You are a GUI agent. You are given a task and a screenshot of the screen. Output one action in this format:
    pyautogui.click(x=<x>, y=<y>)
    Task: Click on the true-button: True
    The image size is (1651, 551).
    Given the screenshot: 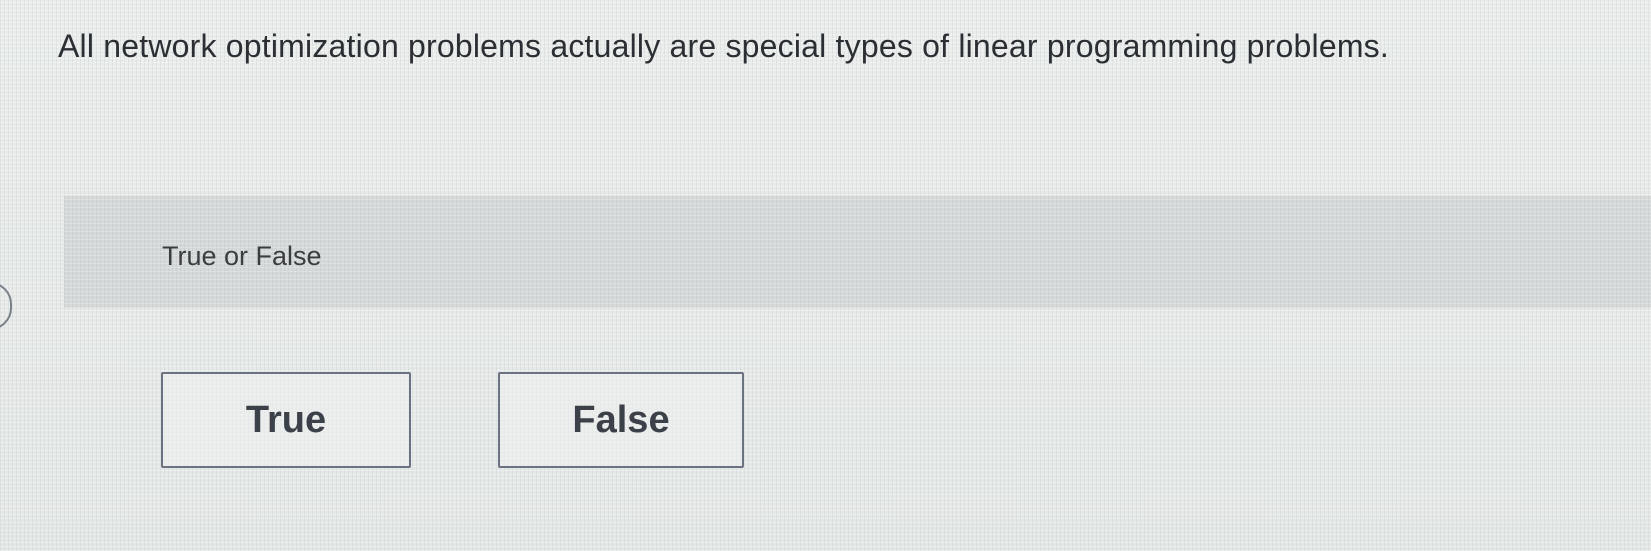 What is the action you would take?
    pyautogui.click(x=286, y=420)
    